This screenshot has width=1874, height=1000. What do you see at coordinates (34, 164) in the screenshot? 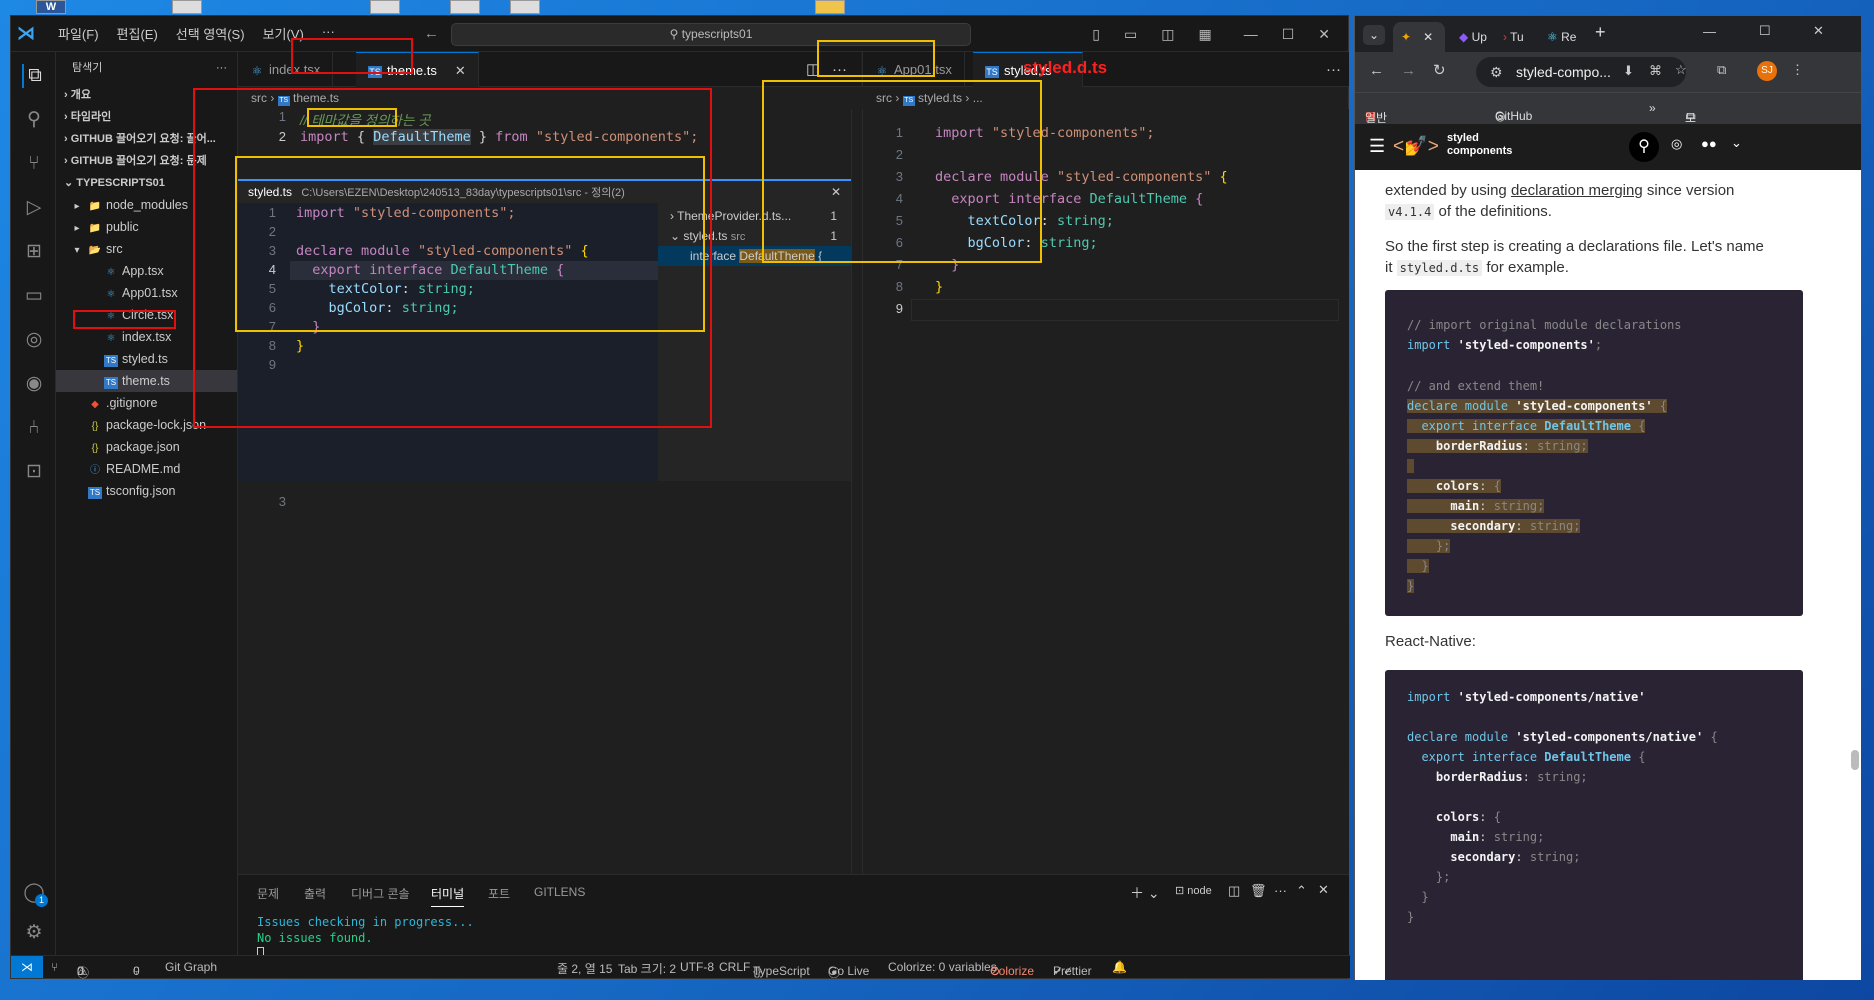
I see `source-control-icon: ⑂` at bounding box center [34, 164].